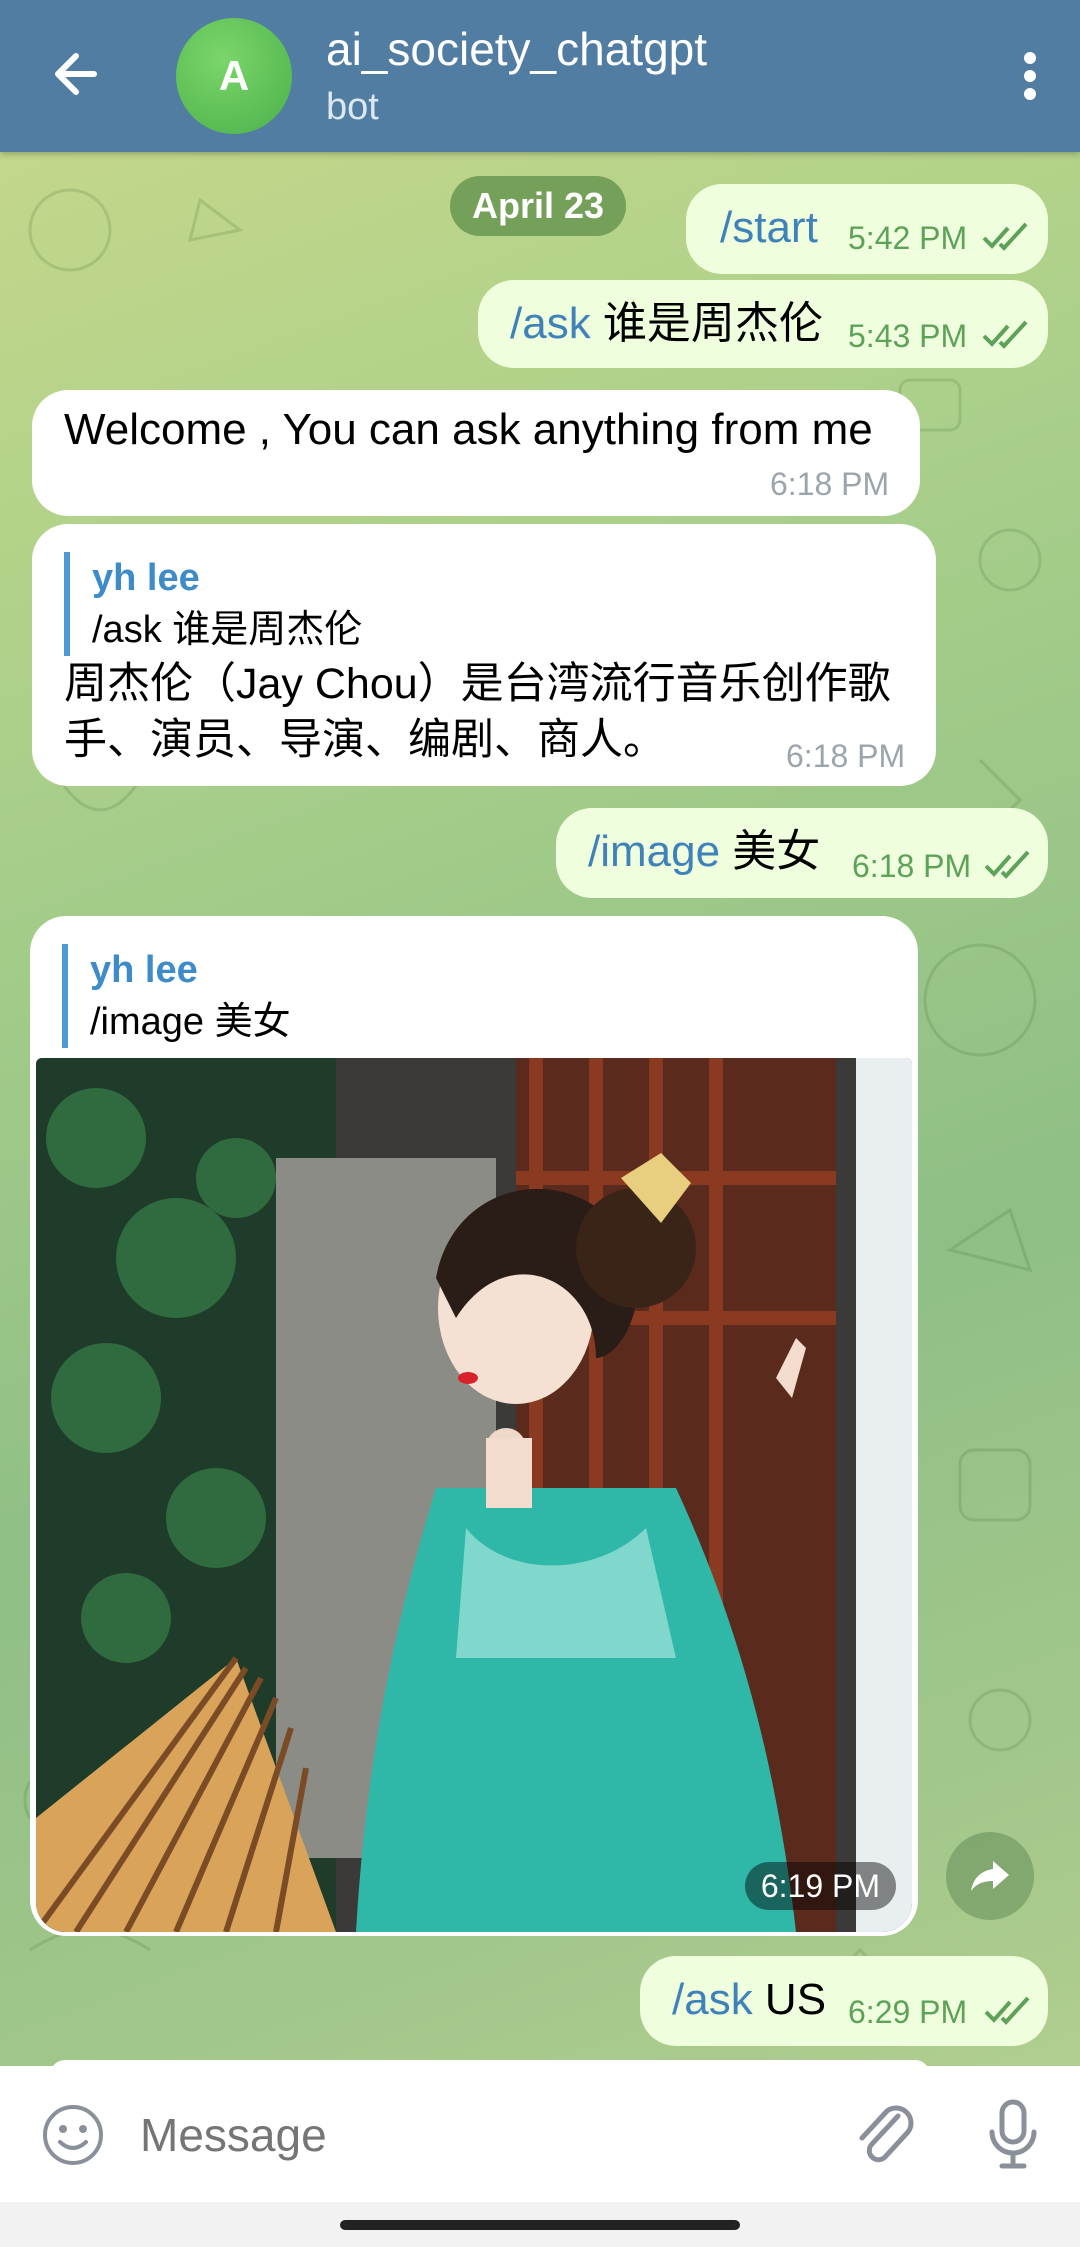 The height and width of the screenshot is (2247, 1080). Describe the element at coordinates (234, 76) in the screenshot. I see `bot-avatar: A` at that location.